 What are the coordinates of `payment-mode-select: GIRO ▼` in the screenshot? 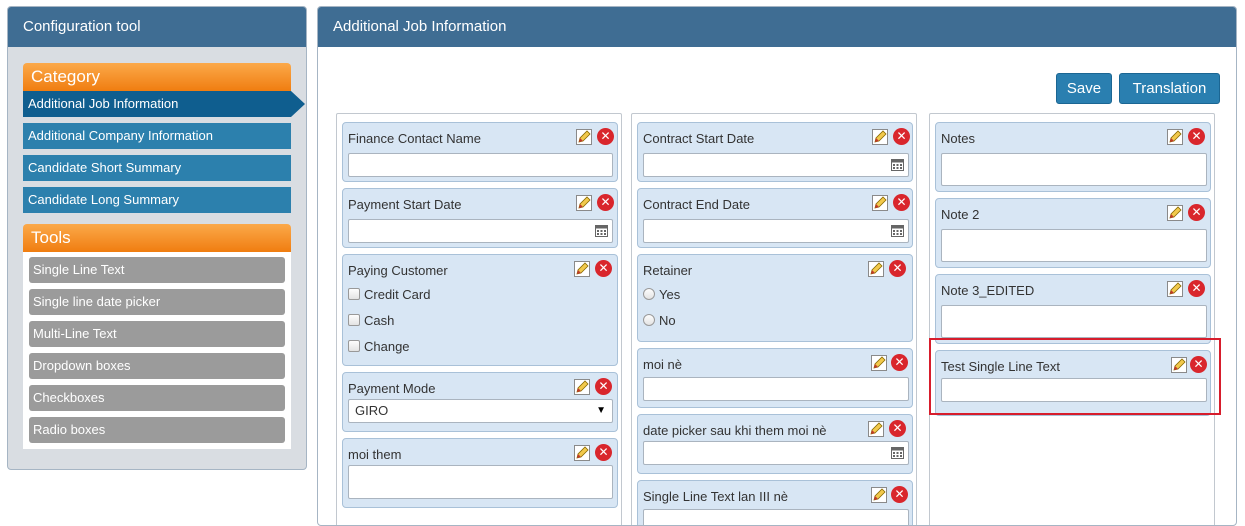 It's located at (480, 411).